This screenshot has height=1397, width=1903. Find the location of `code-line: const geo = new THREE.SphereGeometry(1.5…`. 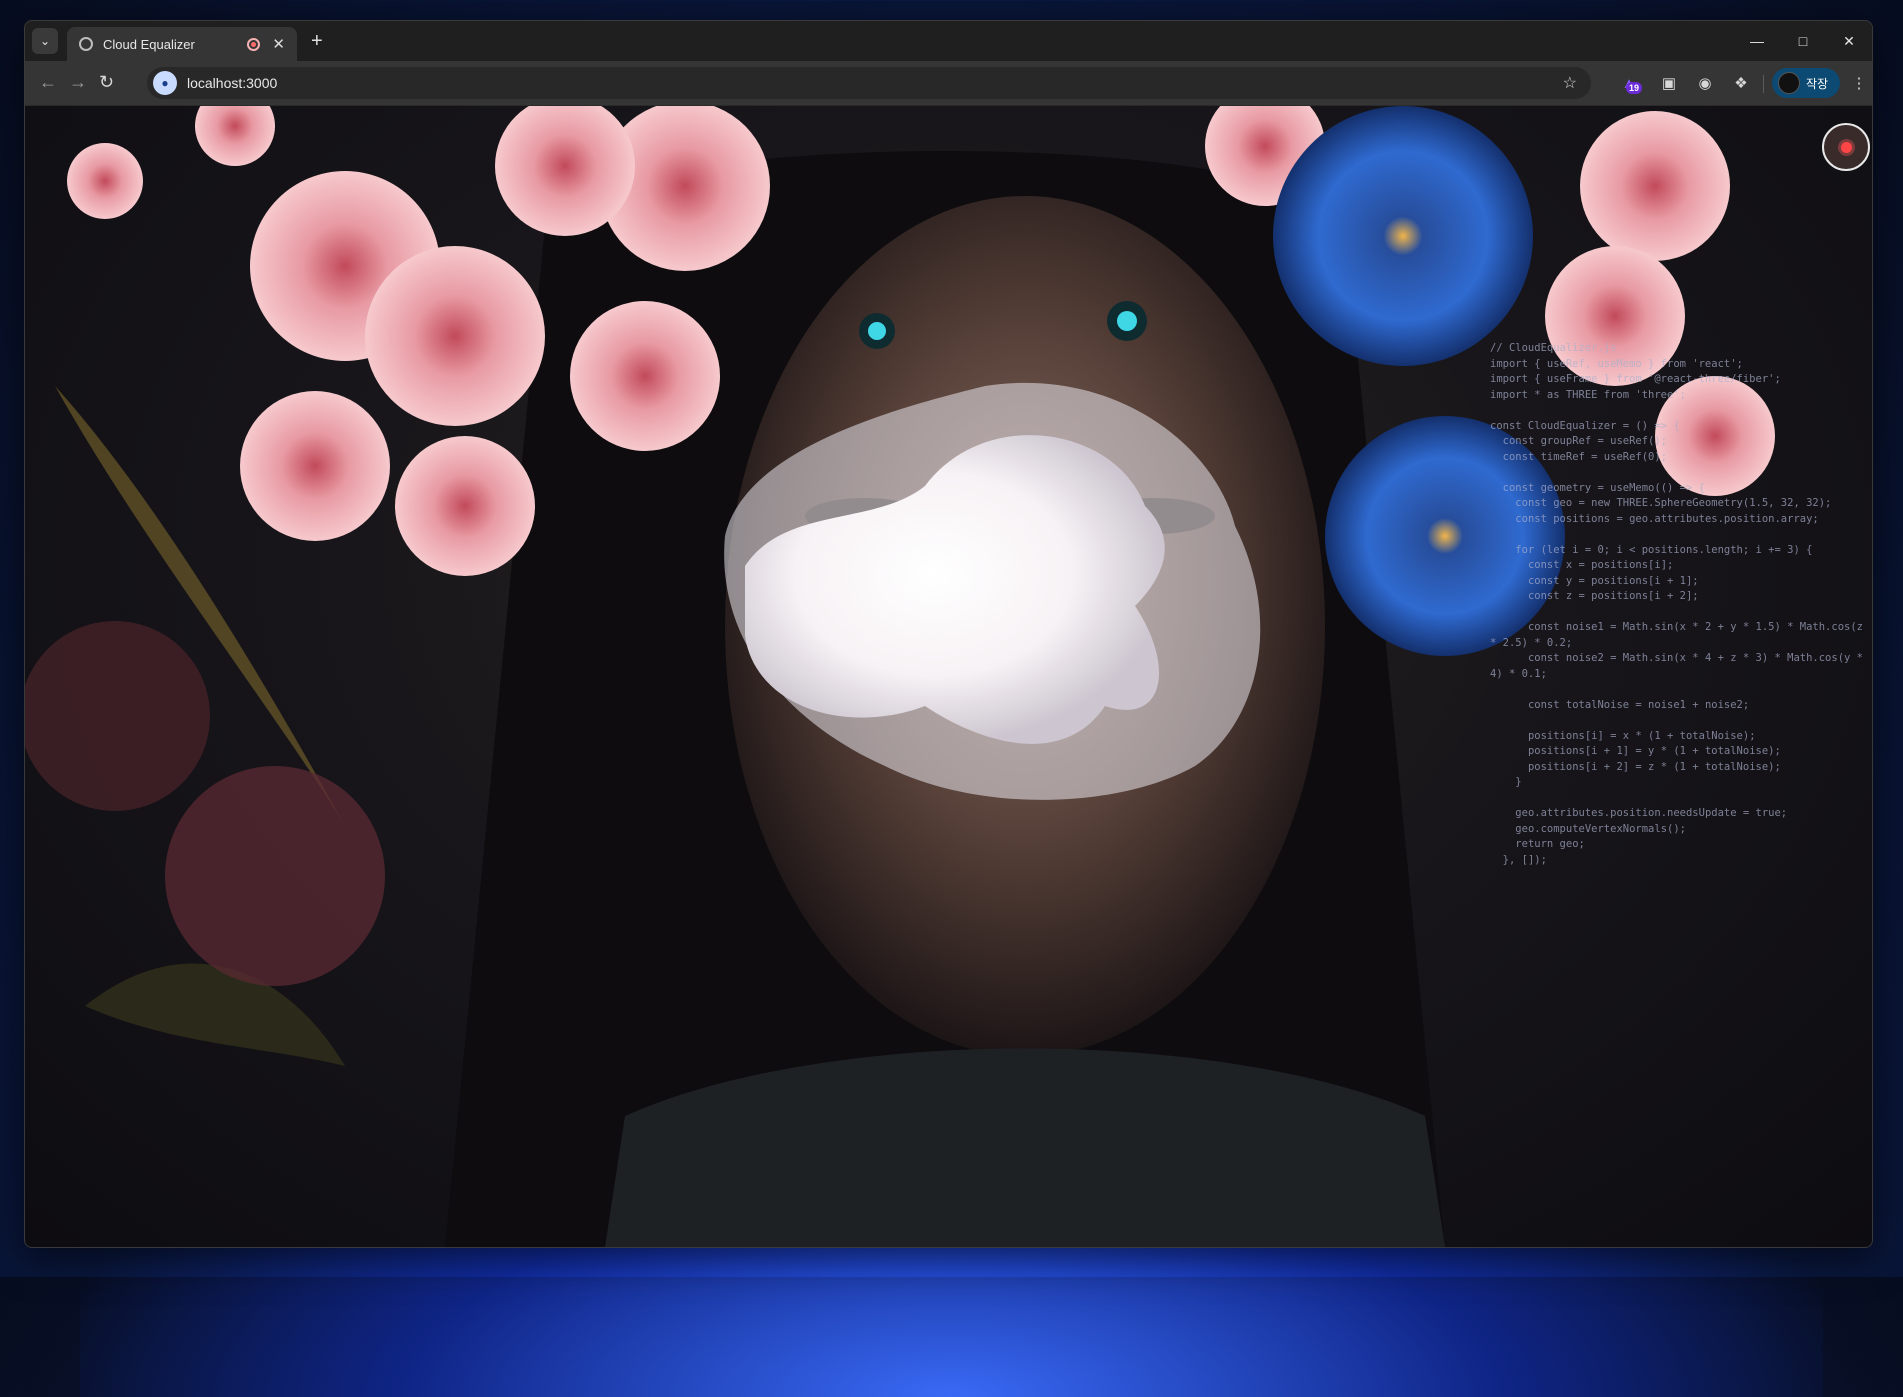

code-line: const geo = new THREE.SphereGeometry(1.5… is located at coordinates (1661, 503).